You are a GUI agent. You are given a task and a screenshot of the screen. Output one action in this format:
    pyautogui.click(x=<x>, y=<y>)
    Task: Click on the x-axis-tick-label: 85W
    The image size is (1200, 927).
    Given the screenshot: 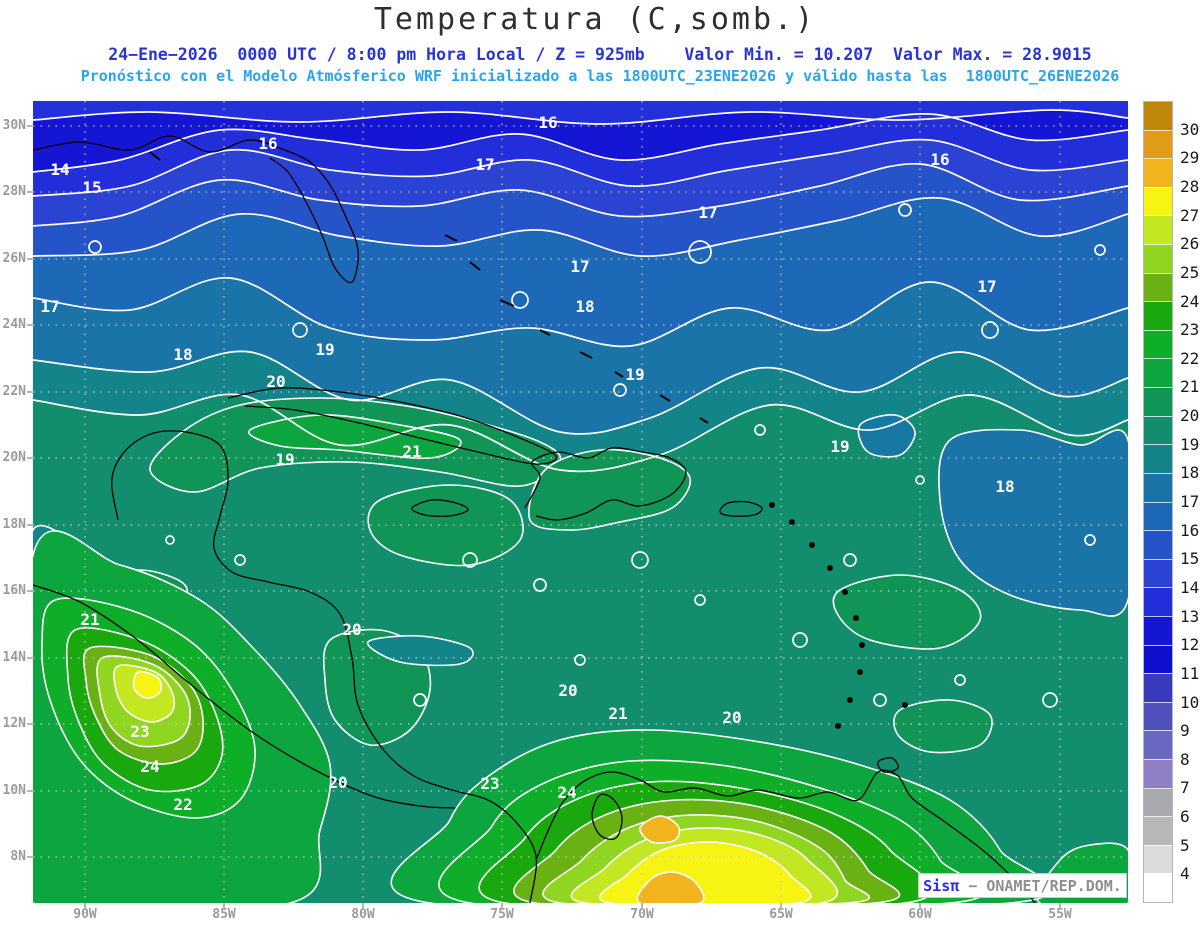 What is the action you would take?
    pyautogui.click(x=224, y=914)
    